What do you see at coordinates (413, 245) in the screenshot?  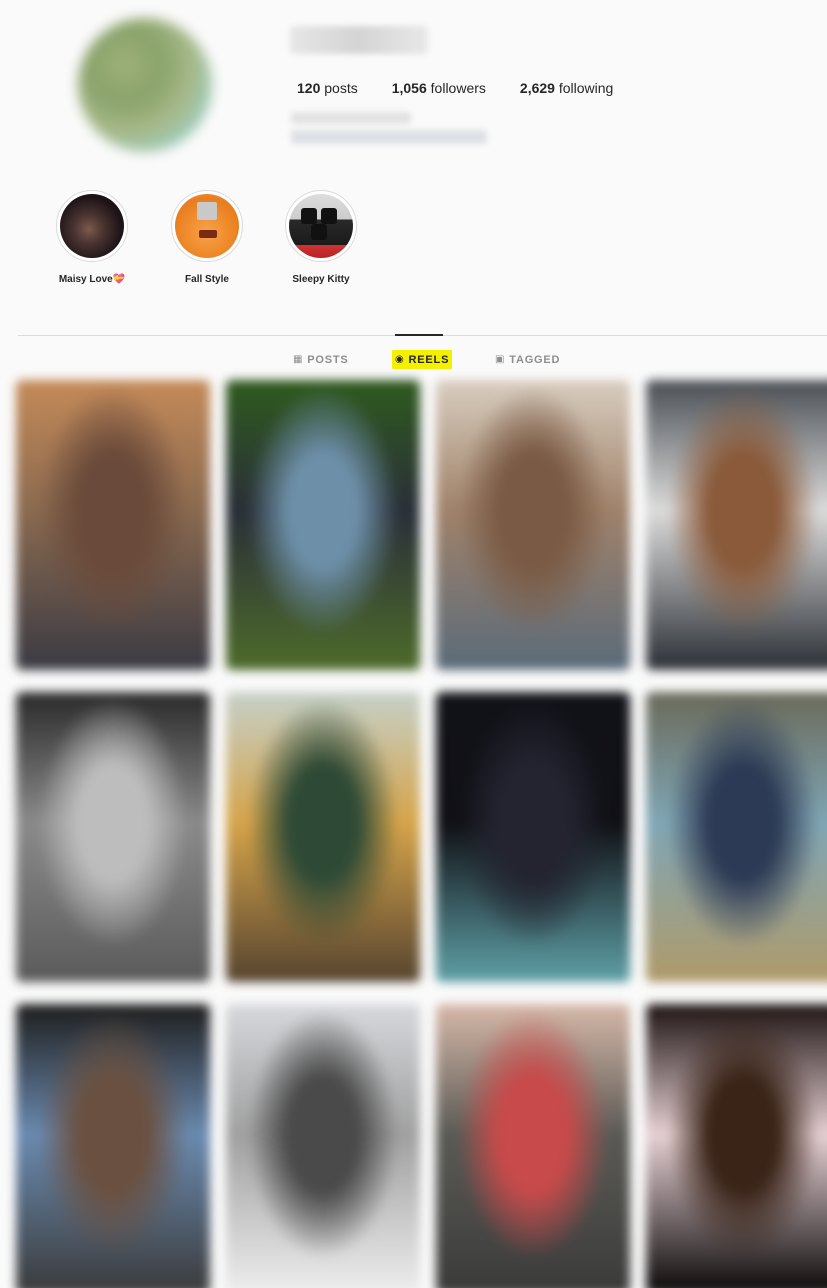 I see `story-highlights: Maisy Love💝 Fall Style Sleepy Kitty` at bounding box center [413, 245].